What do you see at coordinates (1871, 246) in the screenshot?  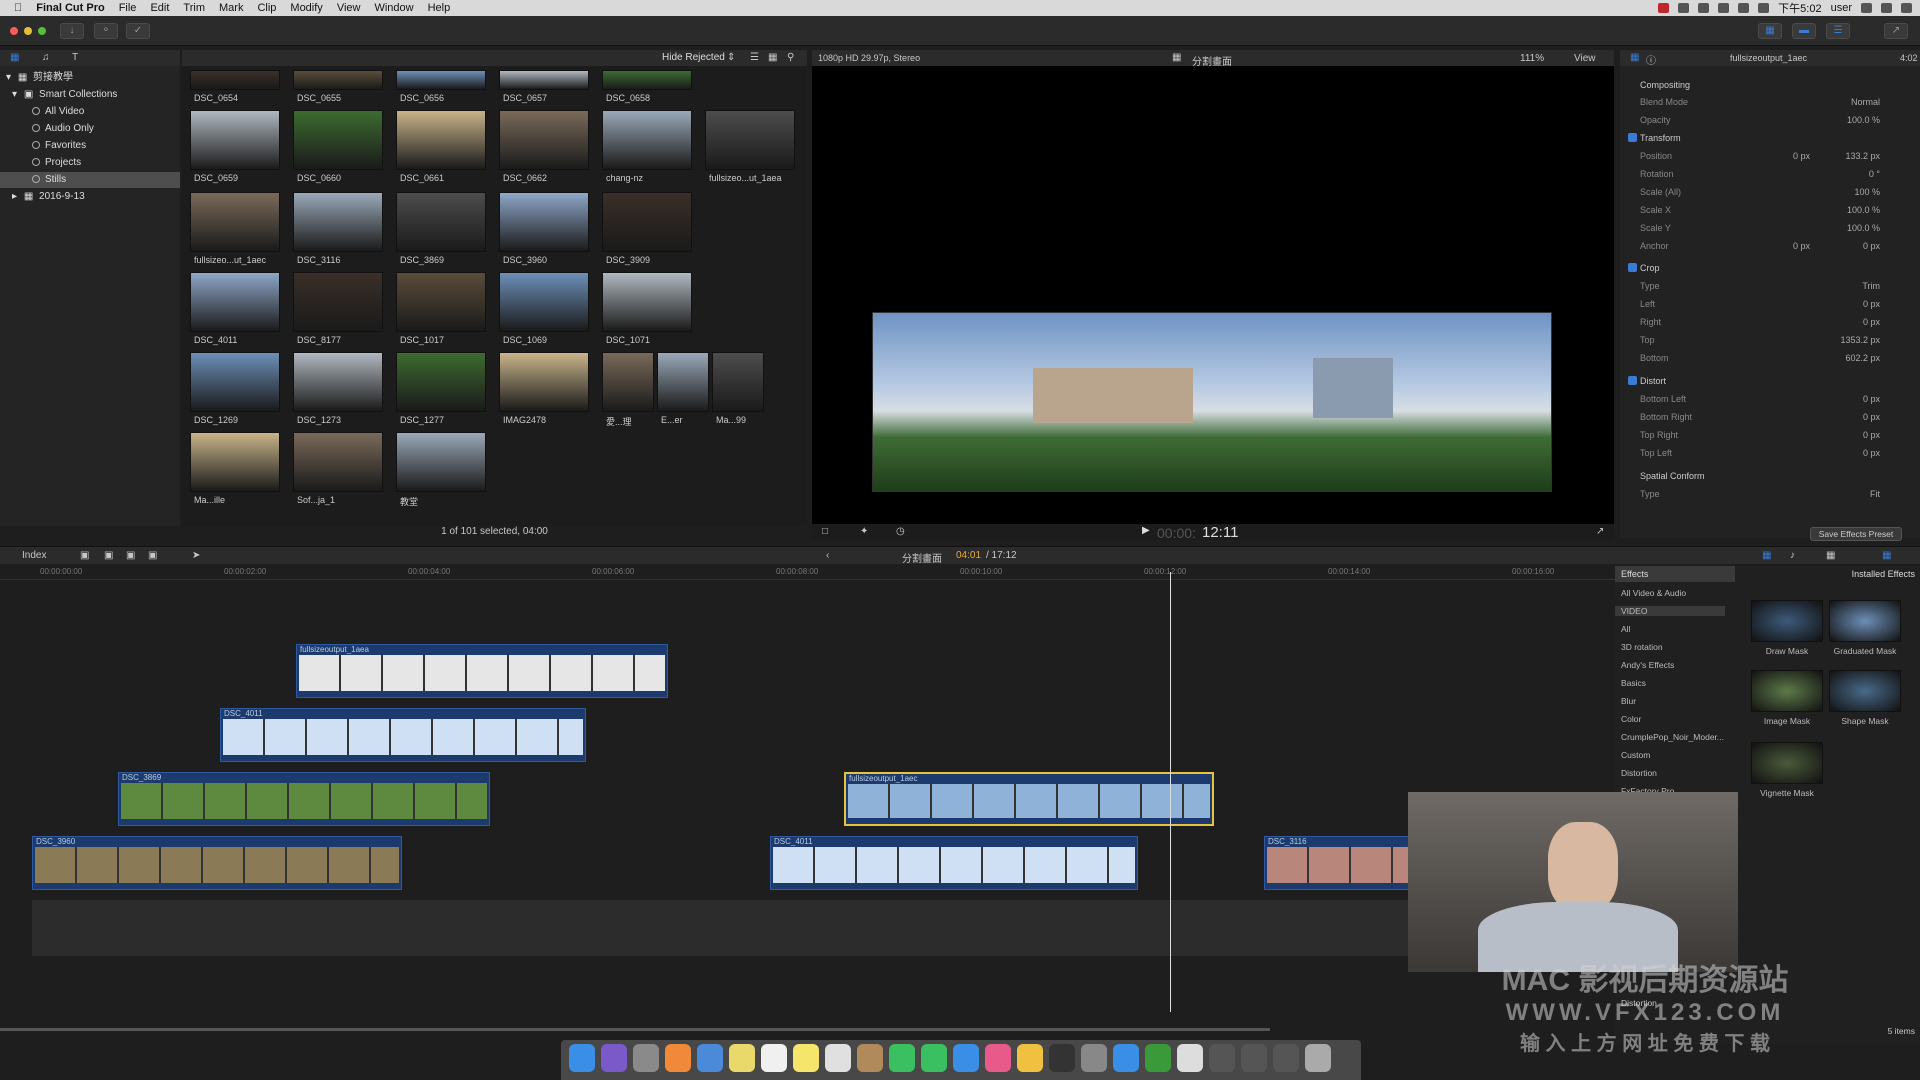 I see `anchor-y: 0 px` at bounding box center [1871, 246].